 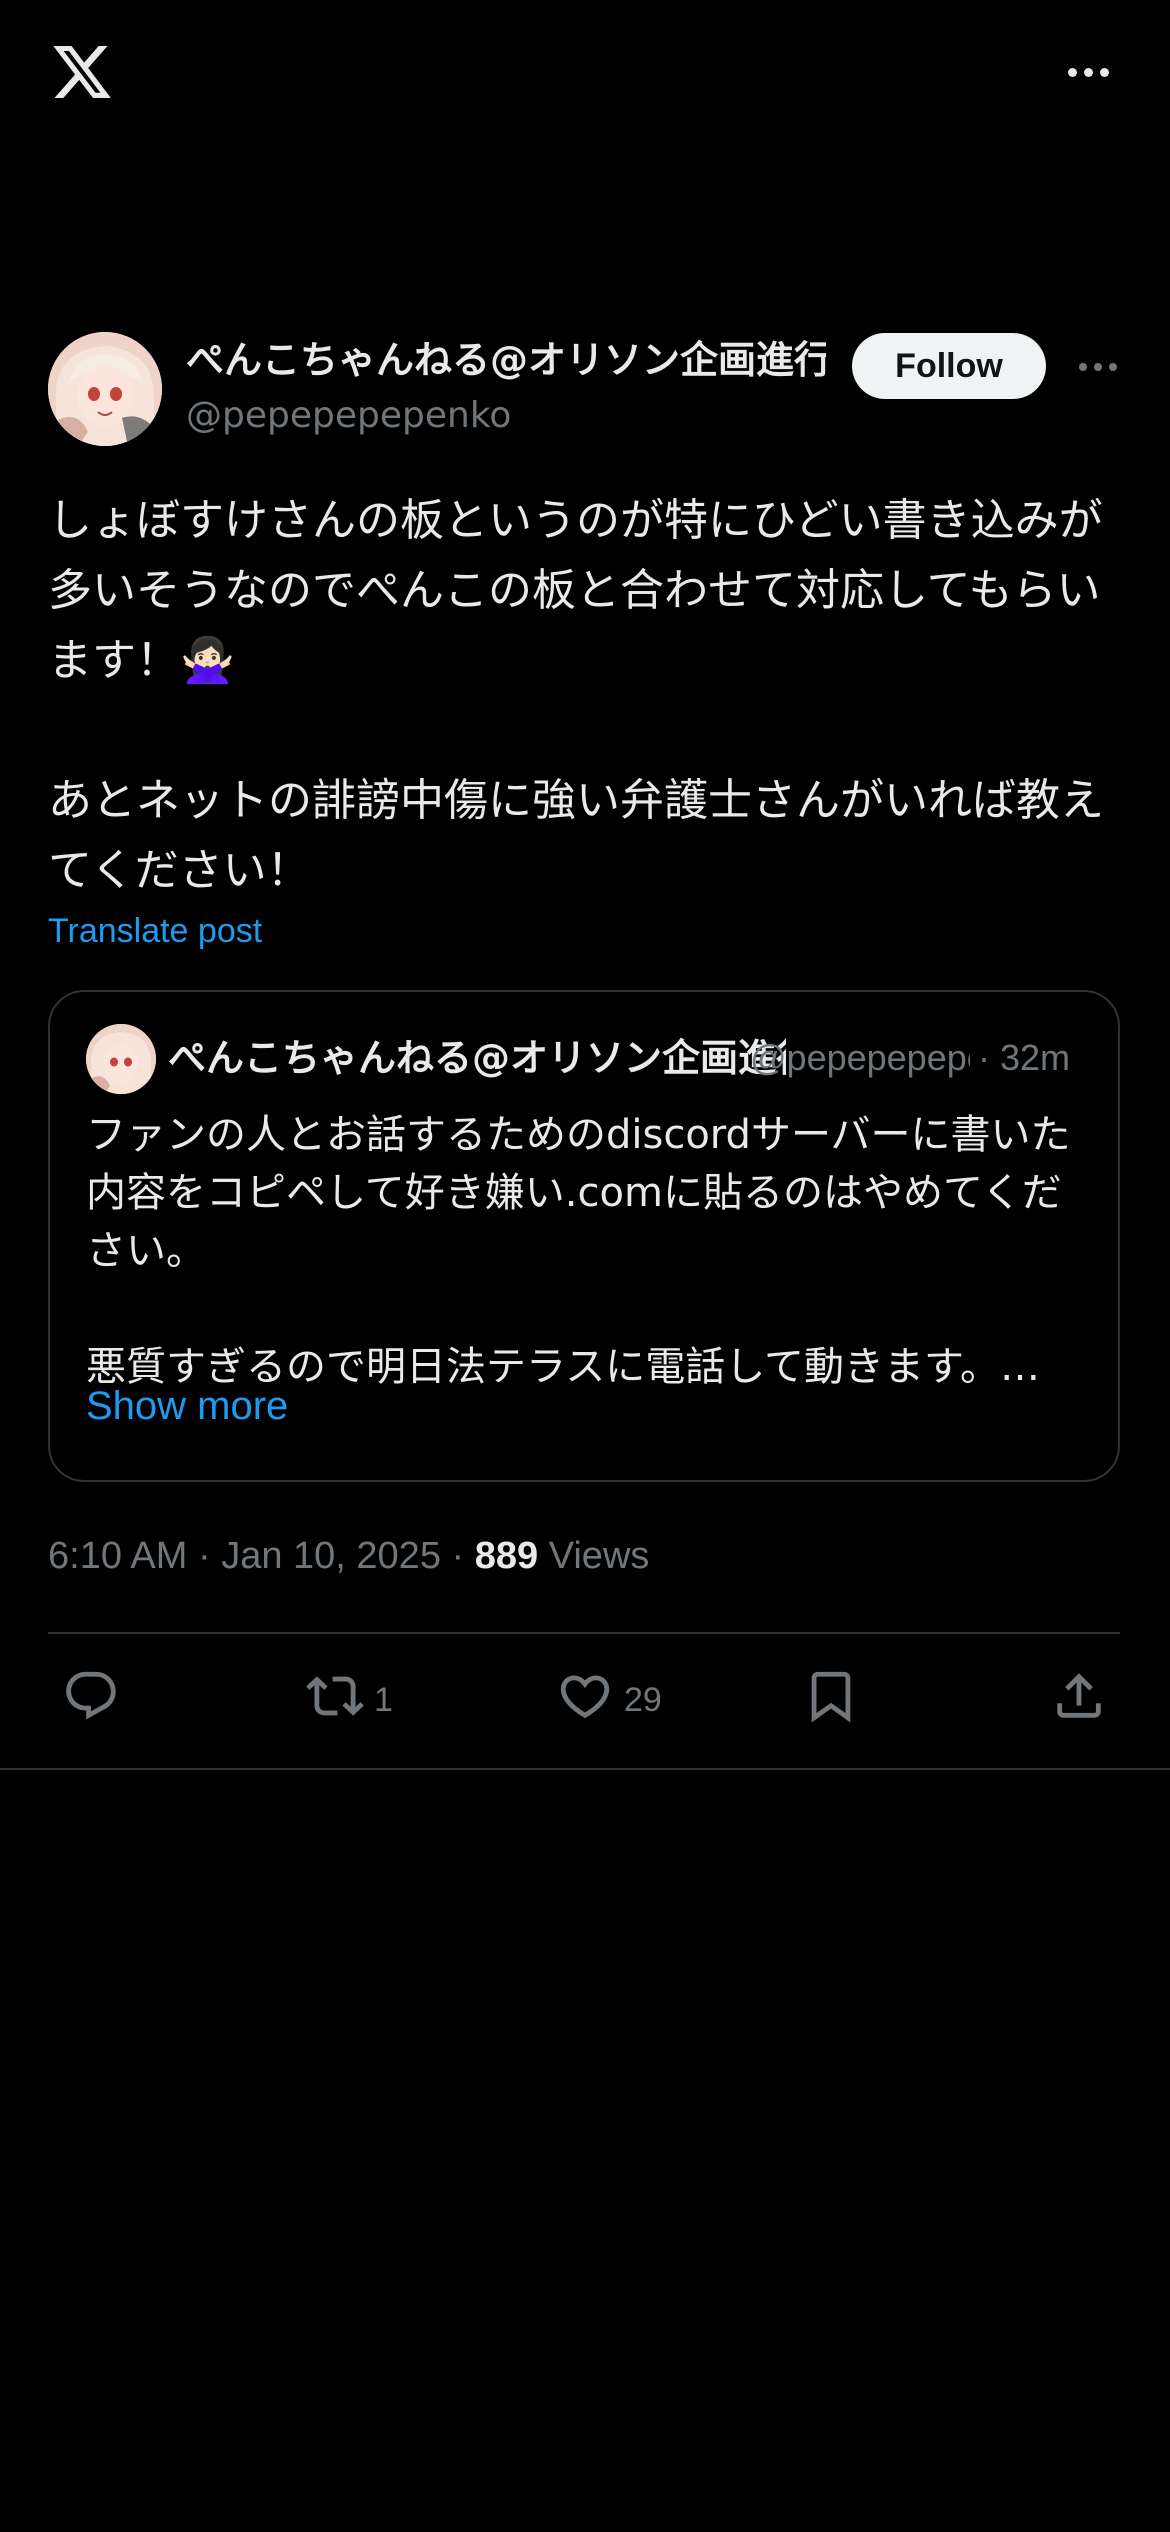 What do you see at coordinates (860, 1057) in the screenshot?
I see `quoted-author-handle: @pepepepepenko` at bounding box center [860, 1057].